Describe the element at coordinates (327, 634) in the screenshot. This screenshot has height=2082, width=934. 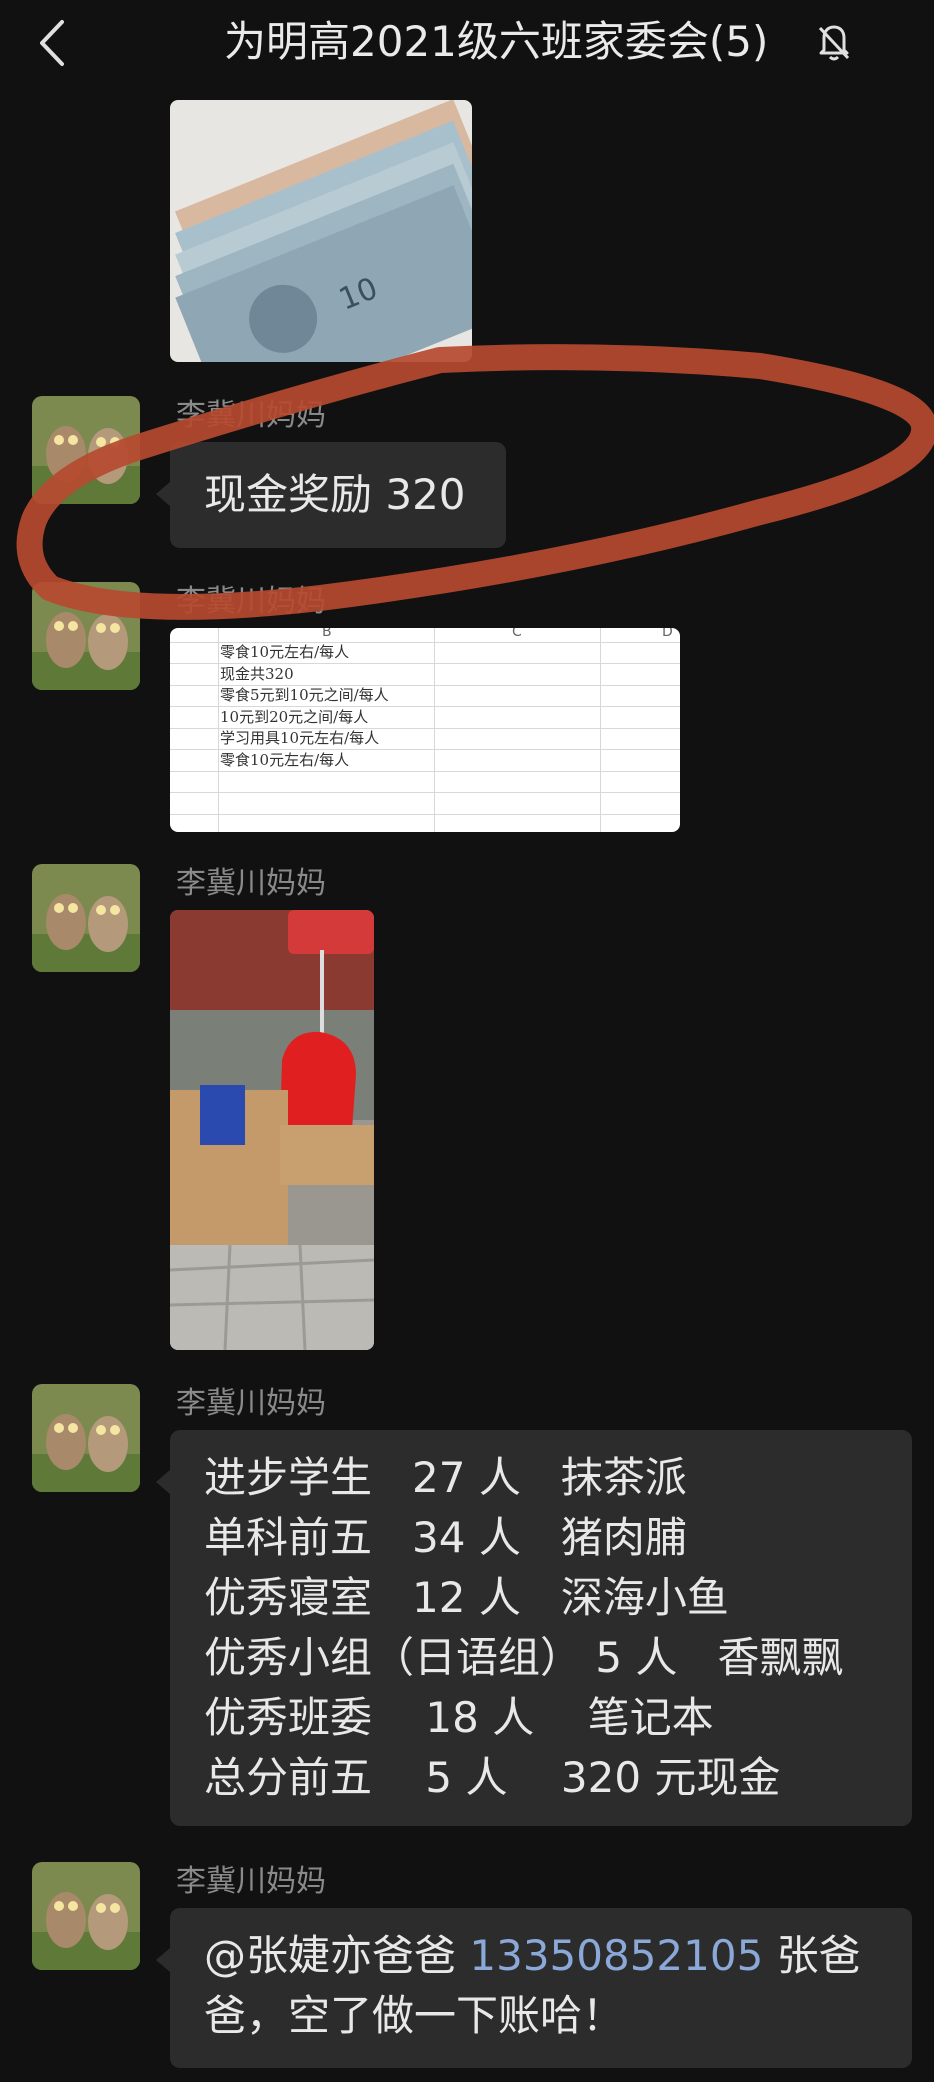
I see `column-header: B` at that location.